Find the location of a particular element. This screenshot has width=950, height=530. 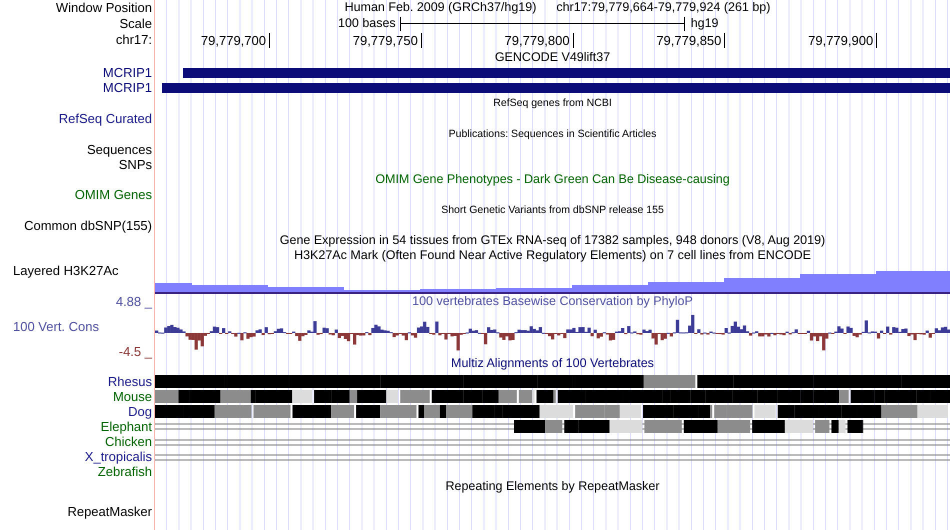

track-label: 100 Vert. Cons is located at coordinates (55, 326).